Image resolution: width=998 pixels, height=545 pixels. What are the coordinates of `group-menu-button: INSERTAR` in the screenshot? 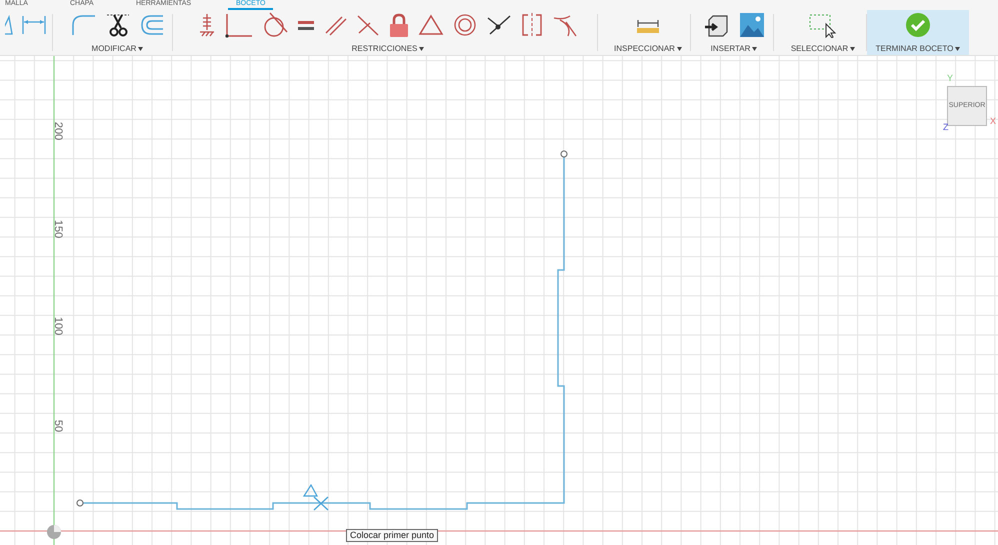 It's located at (734, 49).